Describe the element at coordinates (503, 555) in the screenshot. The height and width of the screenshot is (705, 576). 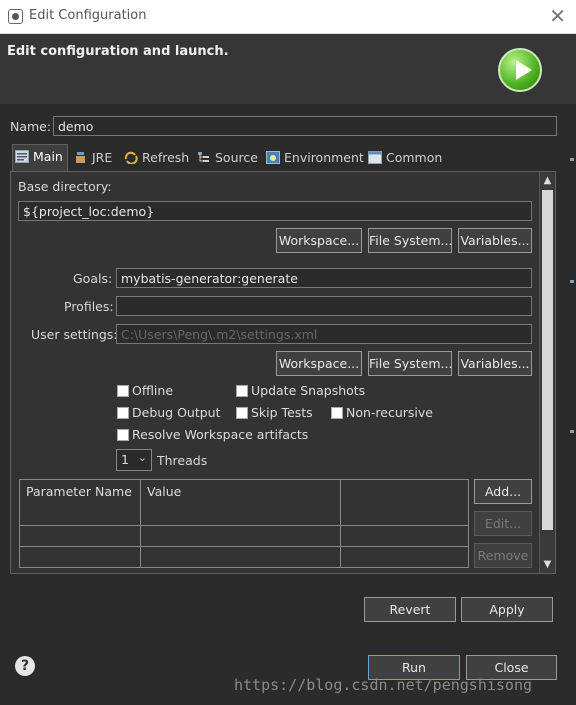
I see `remove-parameter-button: Remove` at that location.